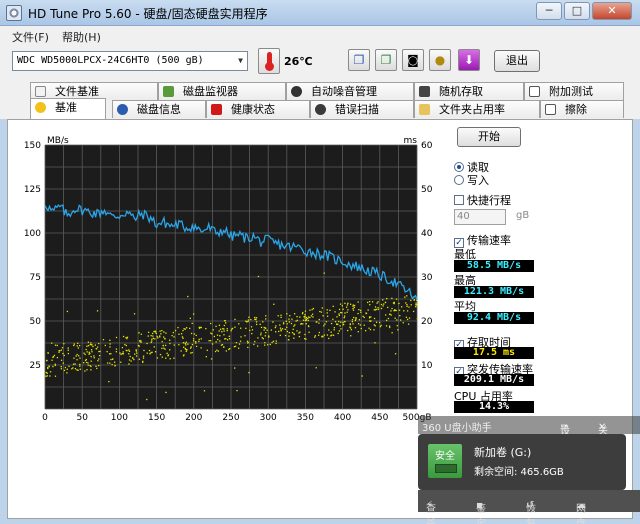  Describe the element at coordinates (30, 37) in the screenshot. I see `menu-file: 文件(F)` at that location.